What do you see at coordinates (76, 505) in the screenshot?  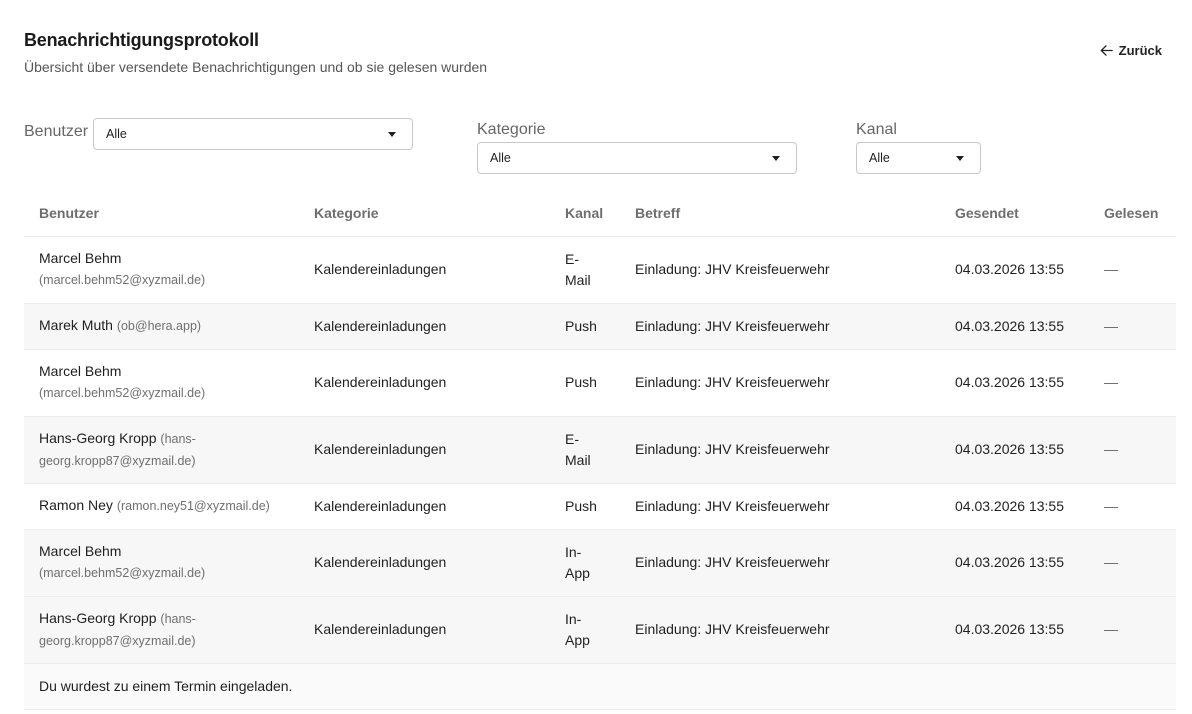 I see `user-name: Ramon Ney` at bounding box center [76, 505].